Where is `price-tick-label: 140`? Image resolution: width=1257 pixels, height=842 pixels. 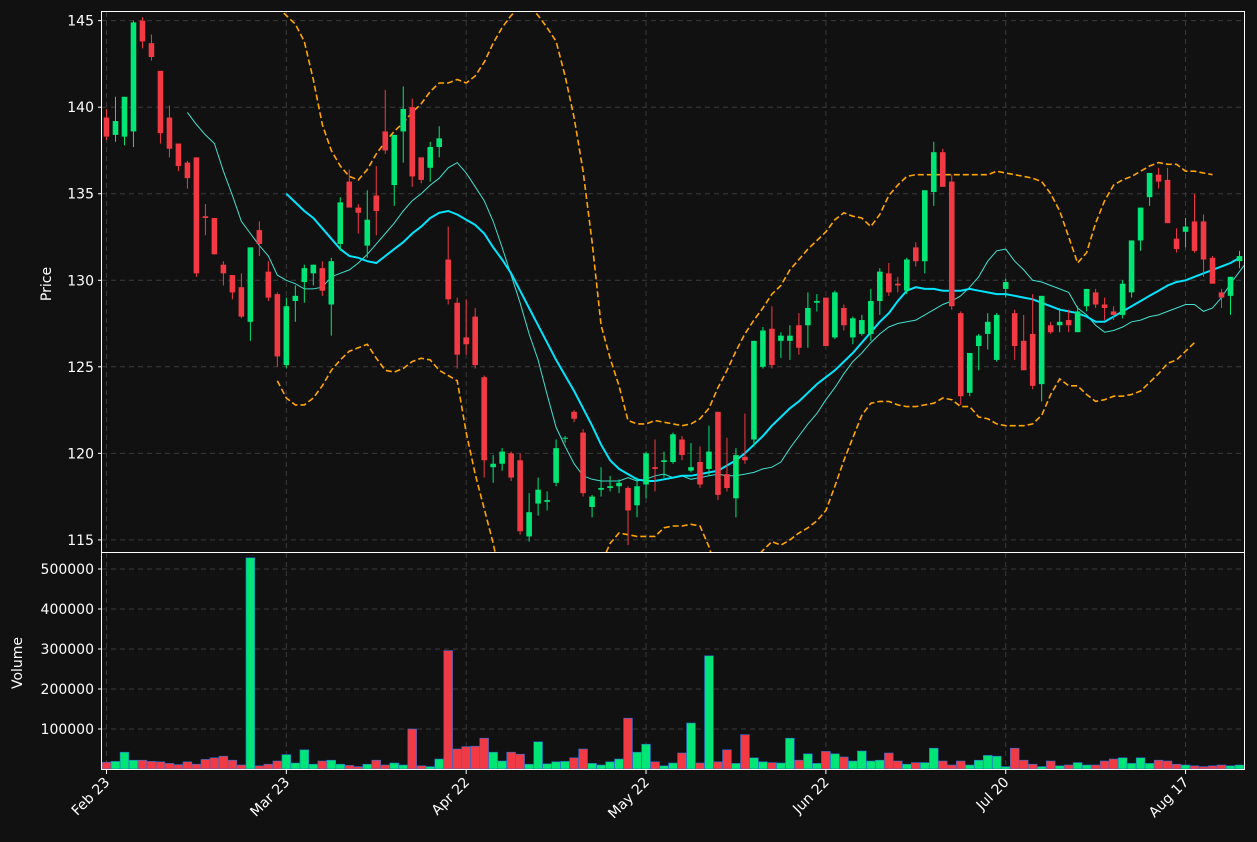
price-tick-label: 140 is located at coordinates (80, 108).